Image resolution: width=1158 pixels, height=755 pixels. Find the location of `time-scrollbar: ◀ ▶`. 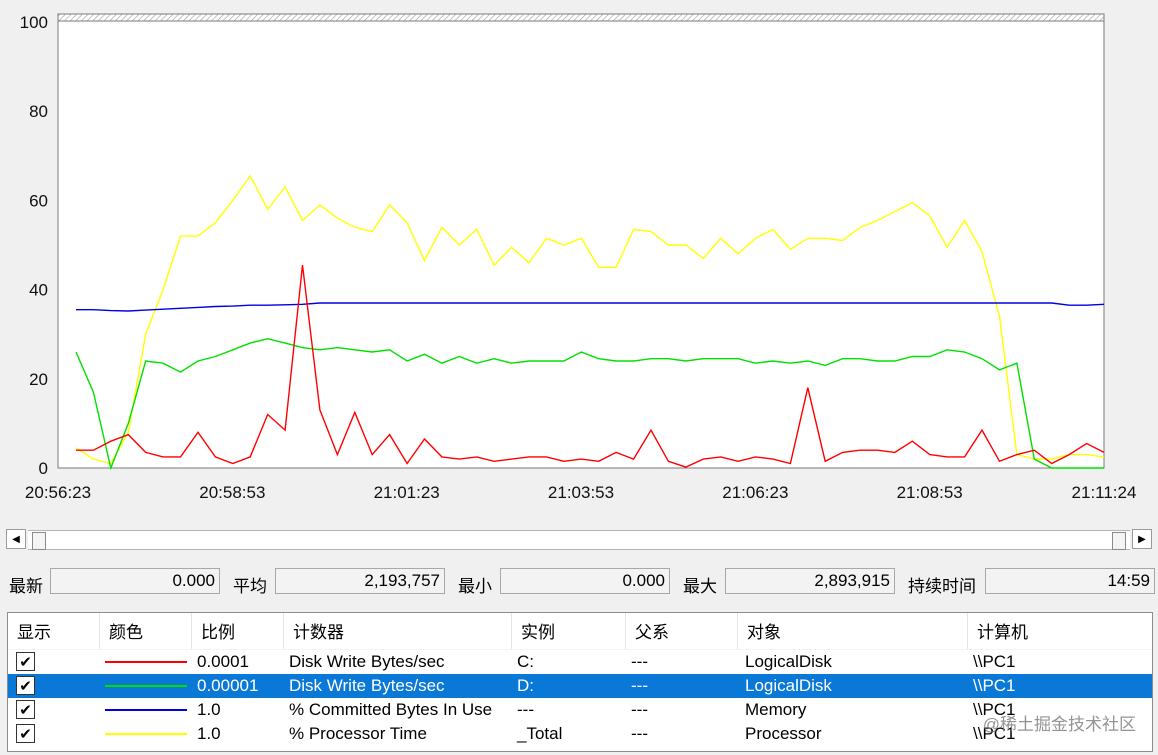

time-scrollbar: ◀ ▶ is located at coordinates (579, 540).